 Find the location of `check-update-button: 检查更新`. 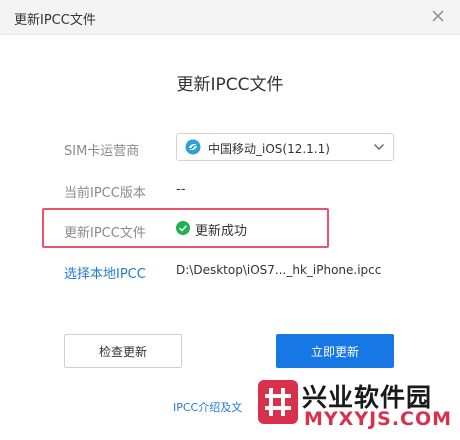

check-update-button: 检查更新 is located at coordinates (123, 351).